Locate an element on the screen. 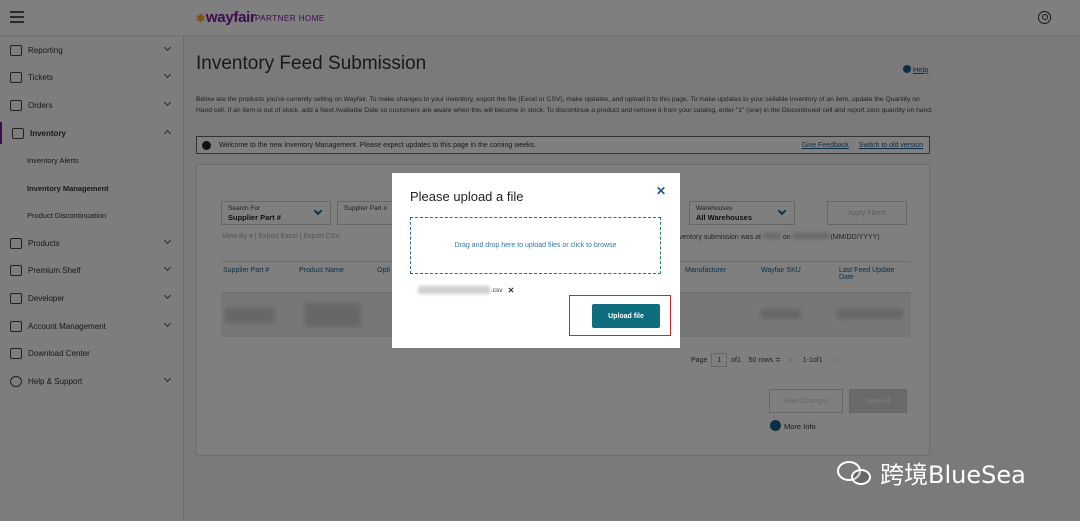 Image resolution: width=1080 pixels, height=521 pixels. wechat-icon is located at coordinates (855, 473).